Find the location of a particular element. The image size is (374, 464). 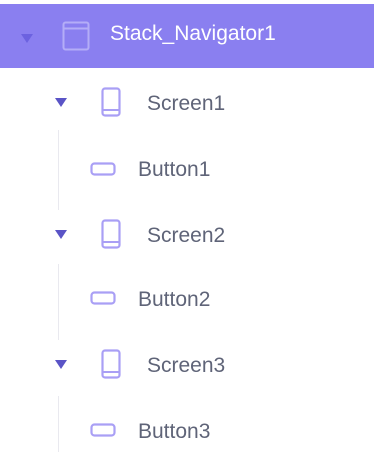

tree-item-label: Button3 is located at coordinates (174, 431).